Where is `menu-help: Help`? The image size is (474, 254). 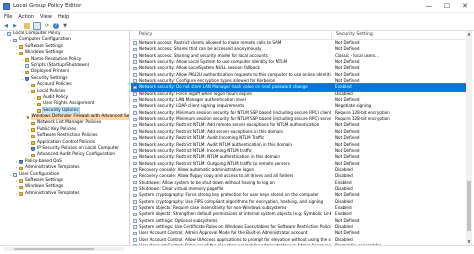
menu-help: Help is located at coordinates (63, 17).